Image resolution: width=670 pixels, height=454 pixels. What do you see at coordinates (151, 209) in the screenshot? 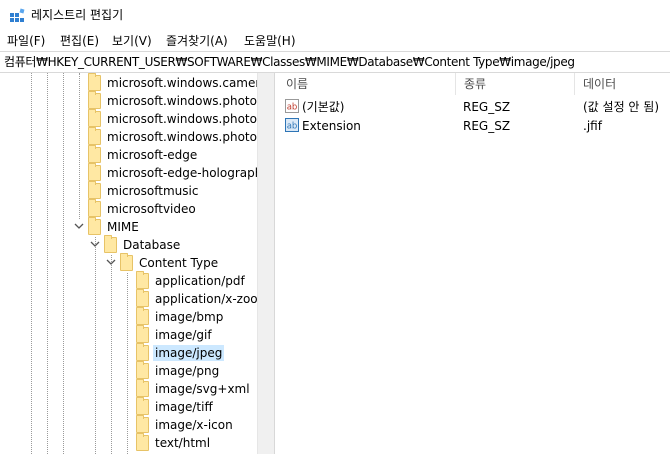
I see `tree-item-label: microsoftvideo` at bounding box center [151, 209].